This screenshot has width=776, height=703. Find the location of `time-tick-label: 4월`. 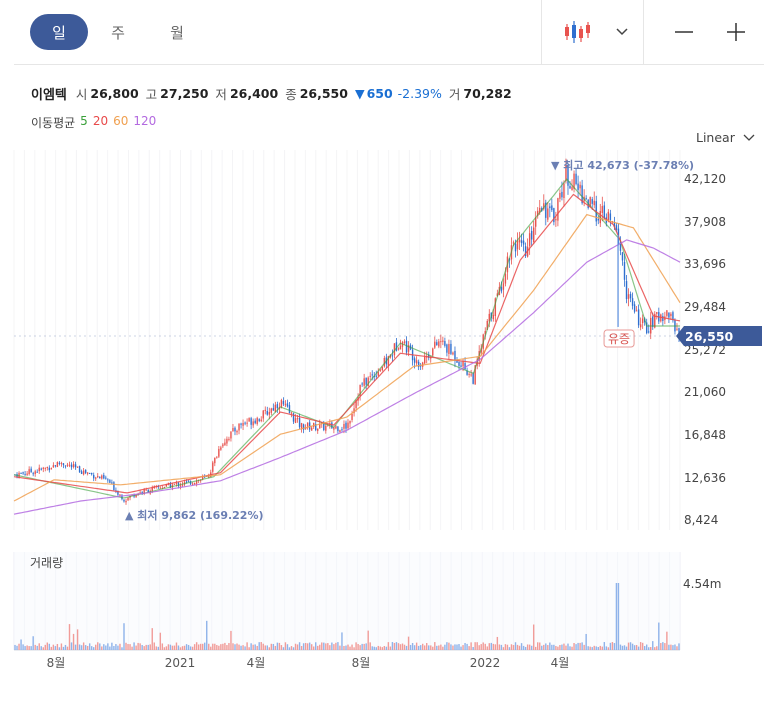

time-tick-label: 4월 is located at coordinates (560, 663).